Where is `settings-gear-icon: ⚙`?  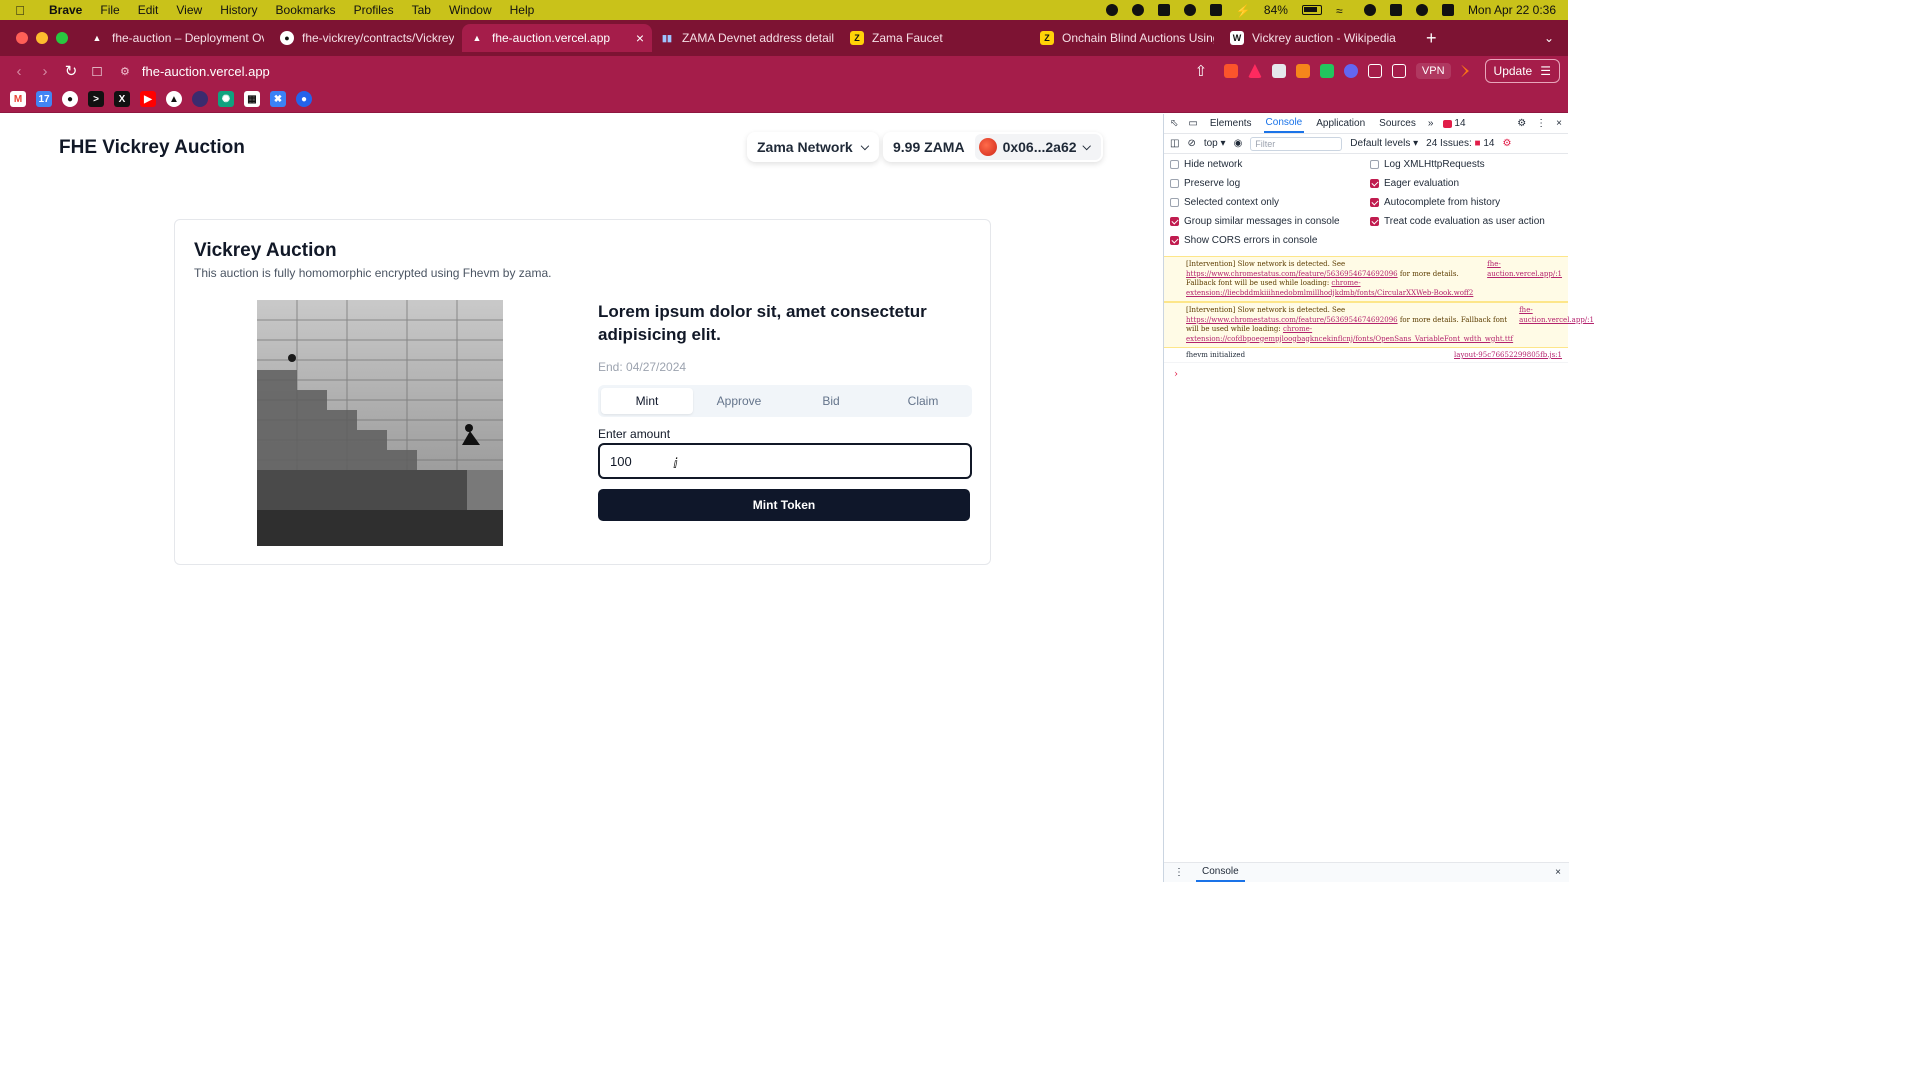
settings-gear-icon: ⚙ is located at coordinates (1521, 123).